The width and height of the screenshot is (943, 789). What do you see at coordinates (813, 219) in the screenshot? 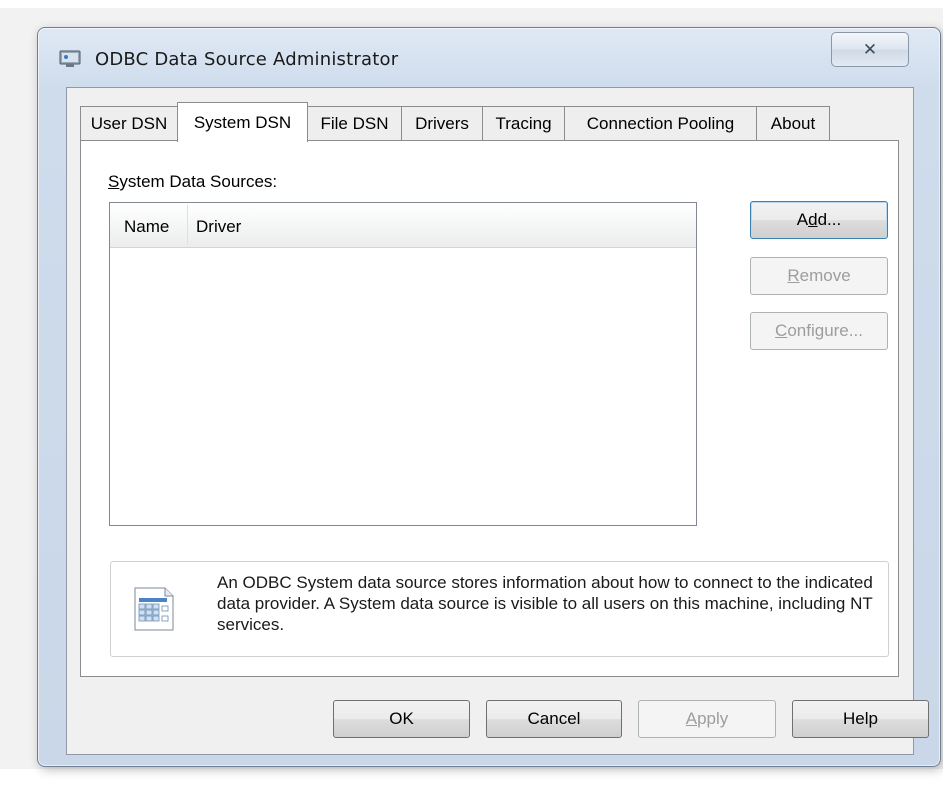
I see `accelerator-key: d` at bounding box center [813, 219].